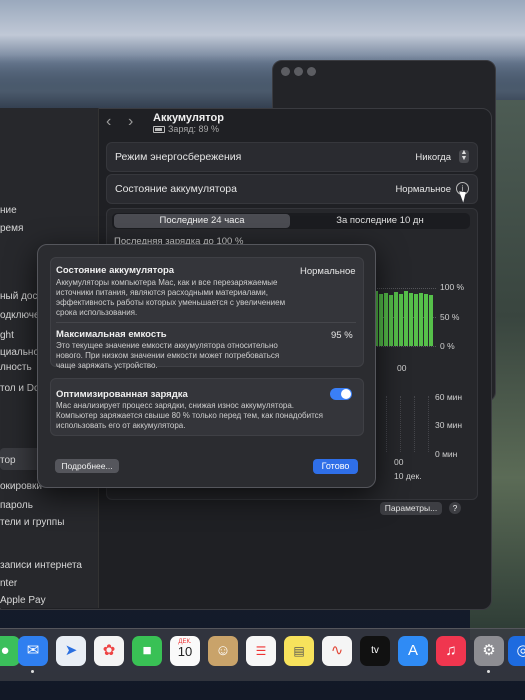 The height and width of the screenshot is (700, 525). Describe the element at coordinates (328, 271) in the screenshot. I see `health-value: Нормальное` at that location.